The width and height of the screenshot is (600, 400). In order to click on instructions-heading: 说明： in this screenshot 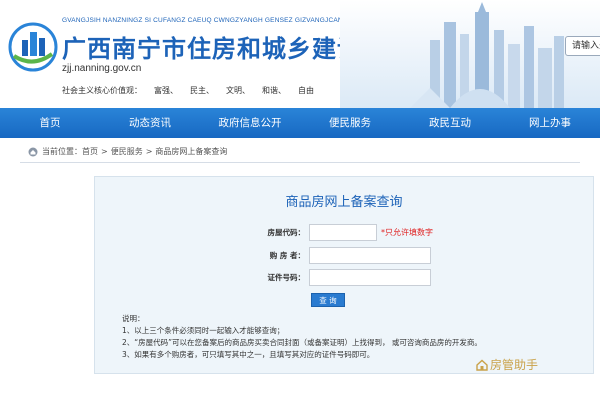, I will do `click(133, 318)`.